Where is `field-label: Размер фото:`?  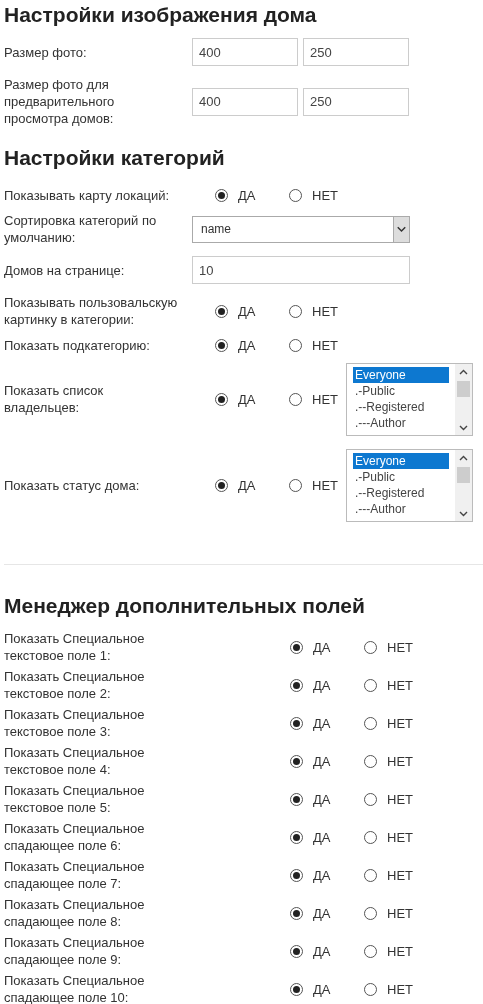
field-label: Размер фото: is located at coordinates (46, 52).